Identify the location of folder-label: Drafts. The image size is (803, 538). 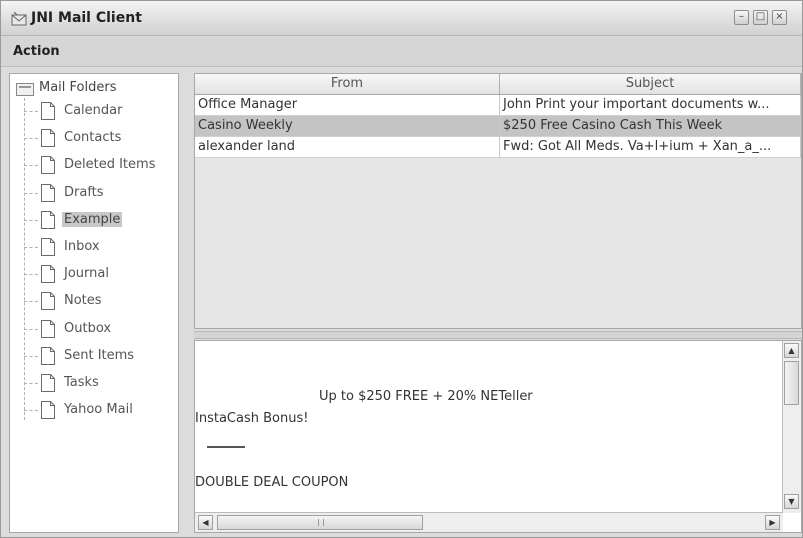
(84, 192).